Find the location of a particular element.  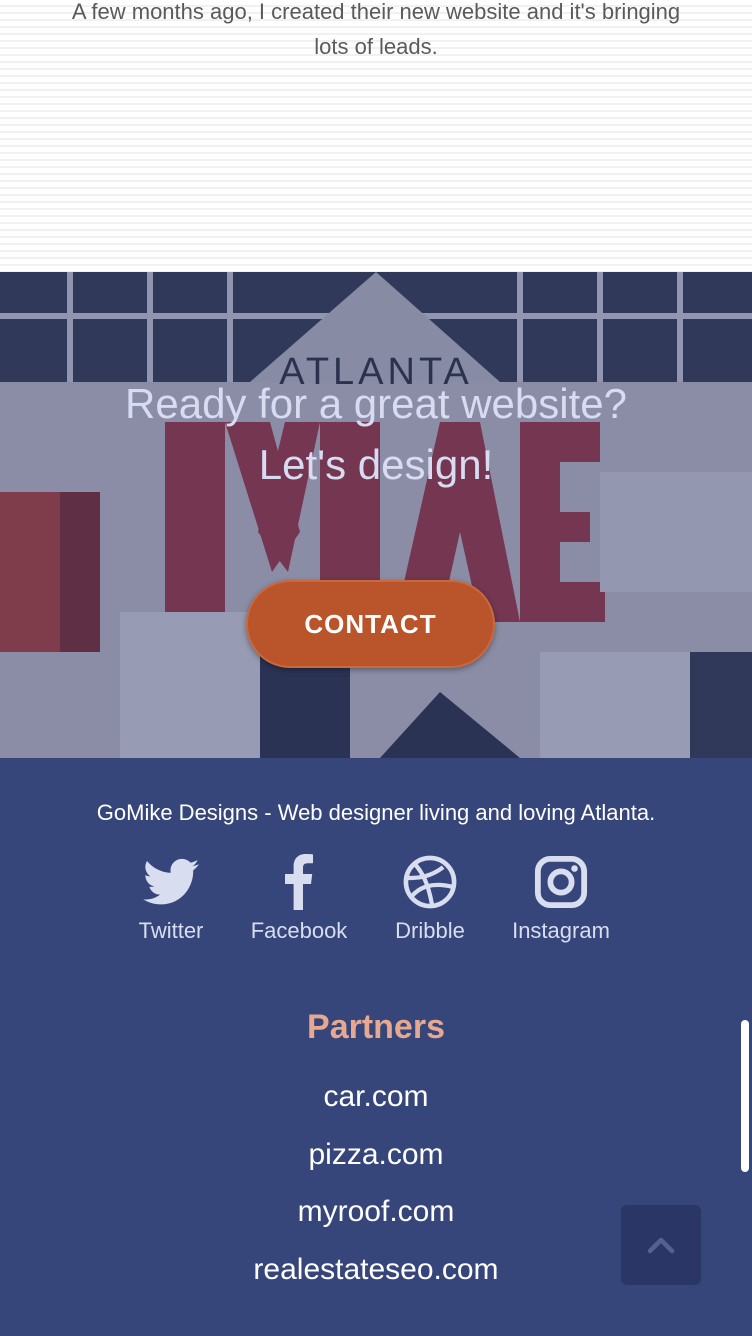

instagram-icon is located at coordinates (561, 882).